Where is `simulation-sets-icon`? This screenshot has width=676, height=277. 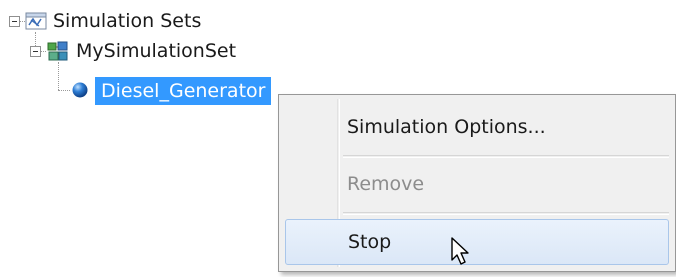
simulation-sets-icon is located at coordinates (36, 23).